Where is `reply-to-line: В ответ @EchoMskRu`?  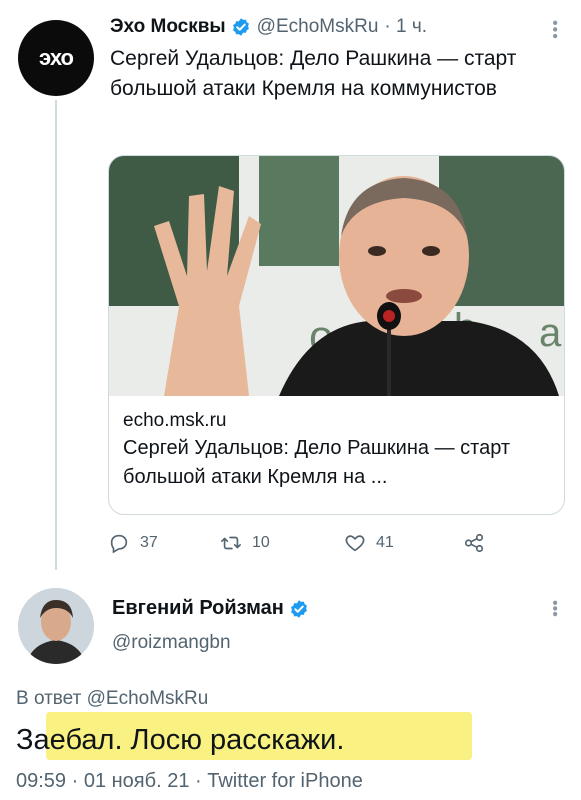 reply-to-line: В ответ @EchoMskRu is located at coordinates (112, 699).